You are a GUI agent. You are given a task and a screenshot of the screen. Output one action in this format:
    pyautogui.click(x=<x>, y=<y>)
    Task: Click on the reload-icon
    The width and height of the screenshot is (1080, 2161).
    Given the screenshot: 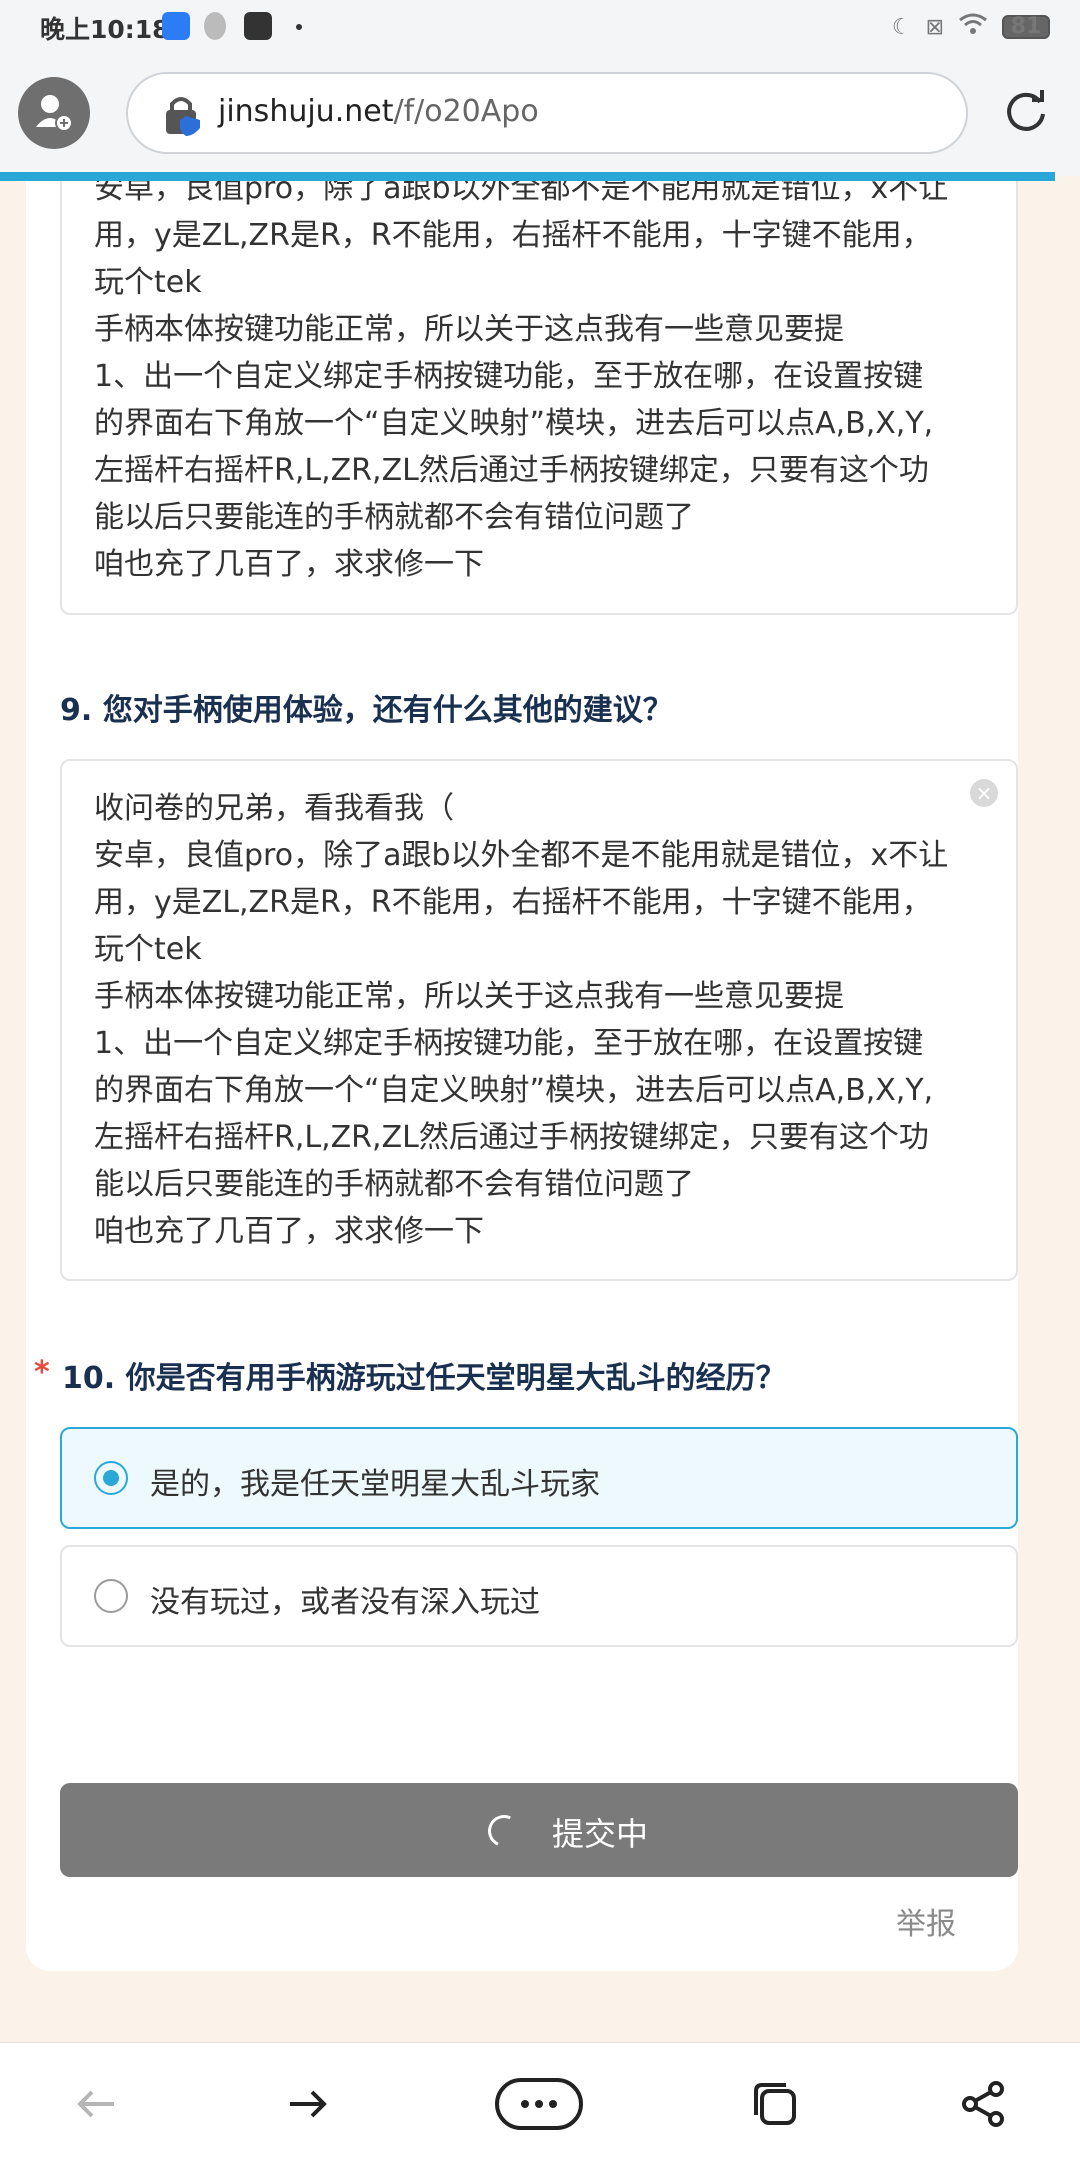 What is the action you would take?
    pyautogui.click(x=1026, y=112)
    